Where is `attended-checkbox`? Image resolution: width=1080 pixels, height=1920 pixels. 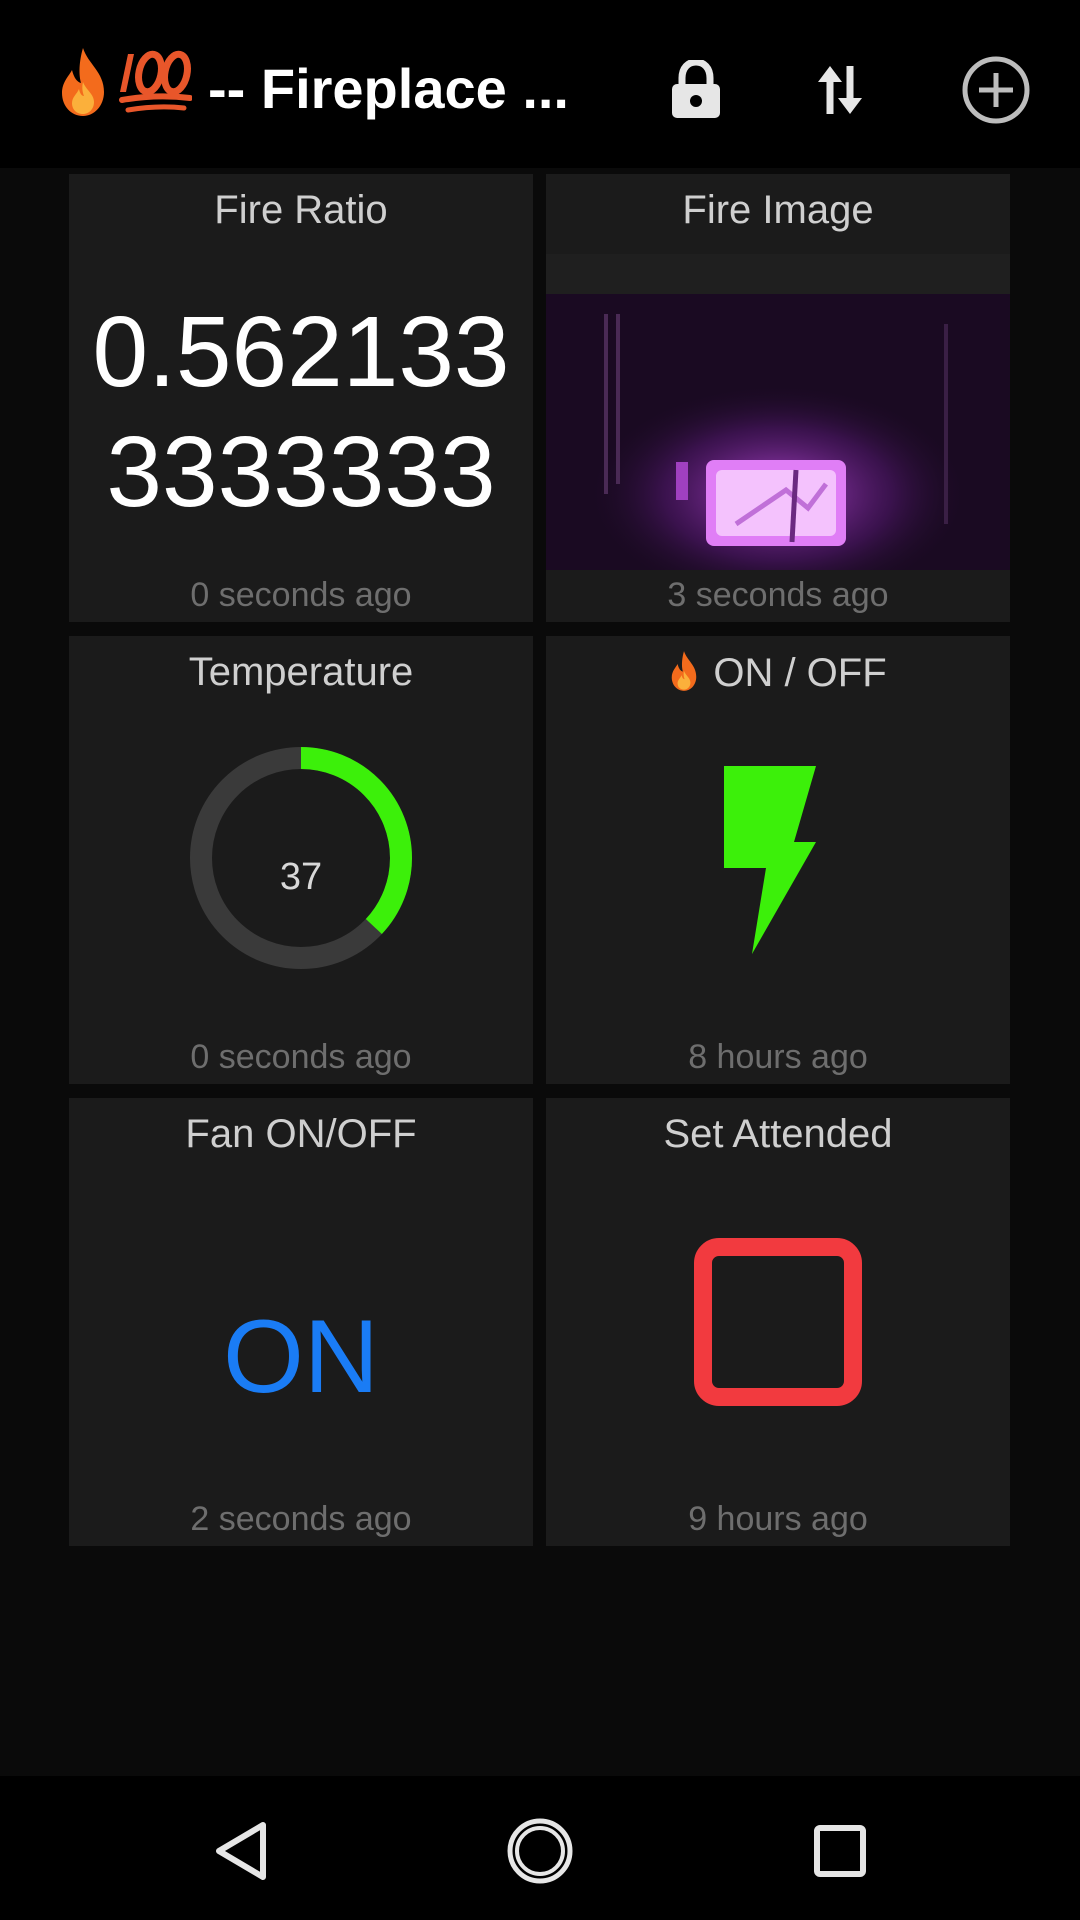
attended-checkbox is located at coordinates (778, 1322).